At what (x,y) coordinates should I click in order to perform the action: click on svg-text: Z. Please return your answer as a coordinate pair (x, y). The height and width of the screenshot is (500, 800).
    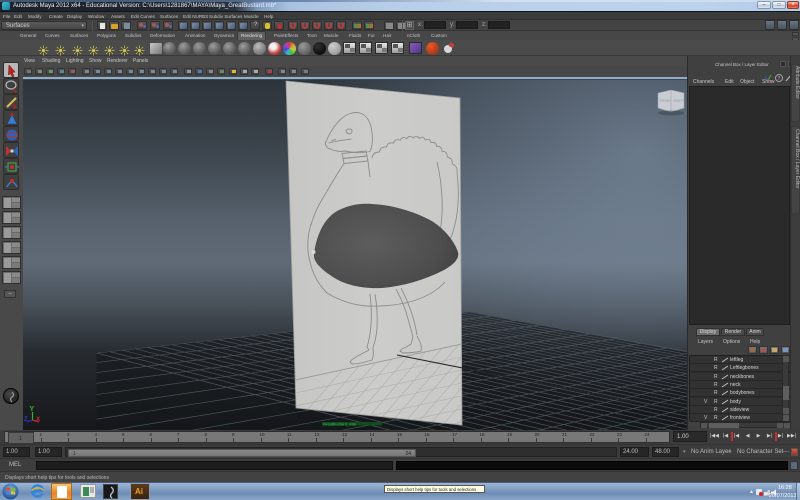
    Looking at the image, I should click on (26, 420).